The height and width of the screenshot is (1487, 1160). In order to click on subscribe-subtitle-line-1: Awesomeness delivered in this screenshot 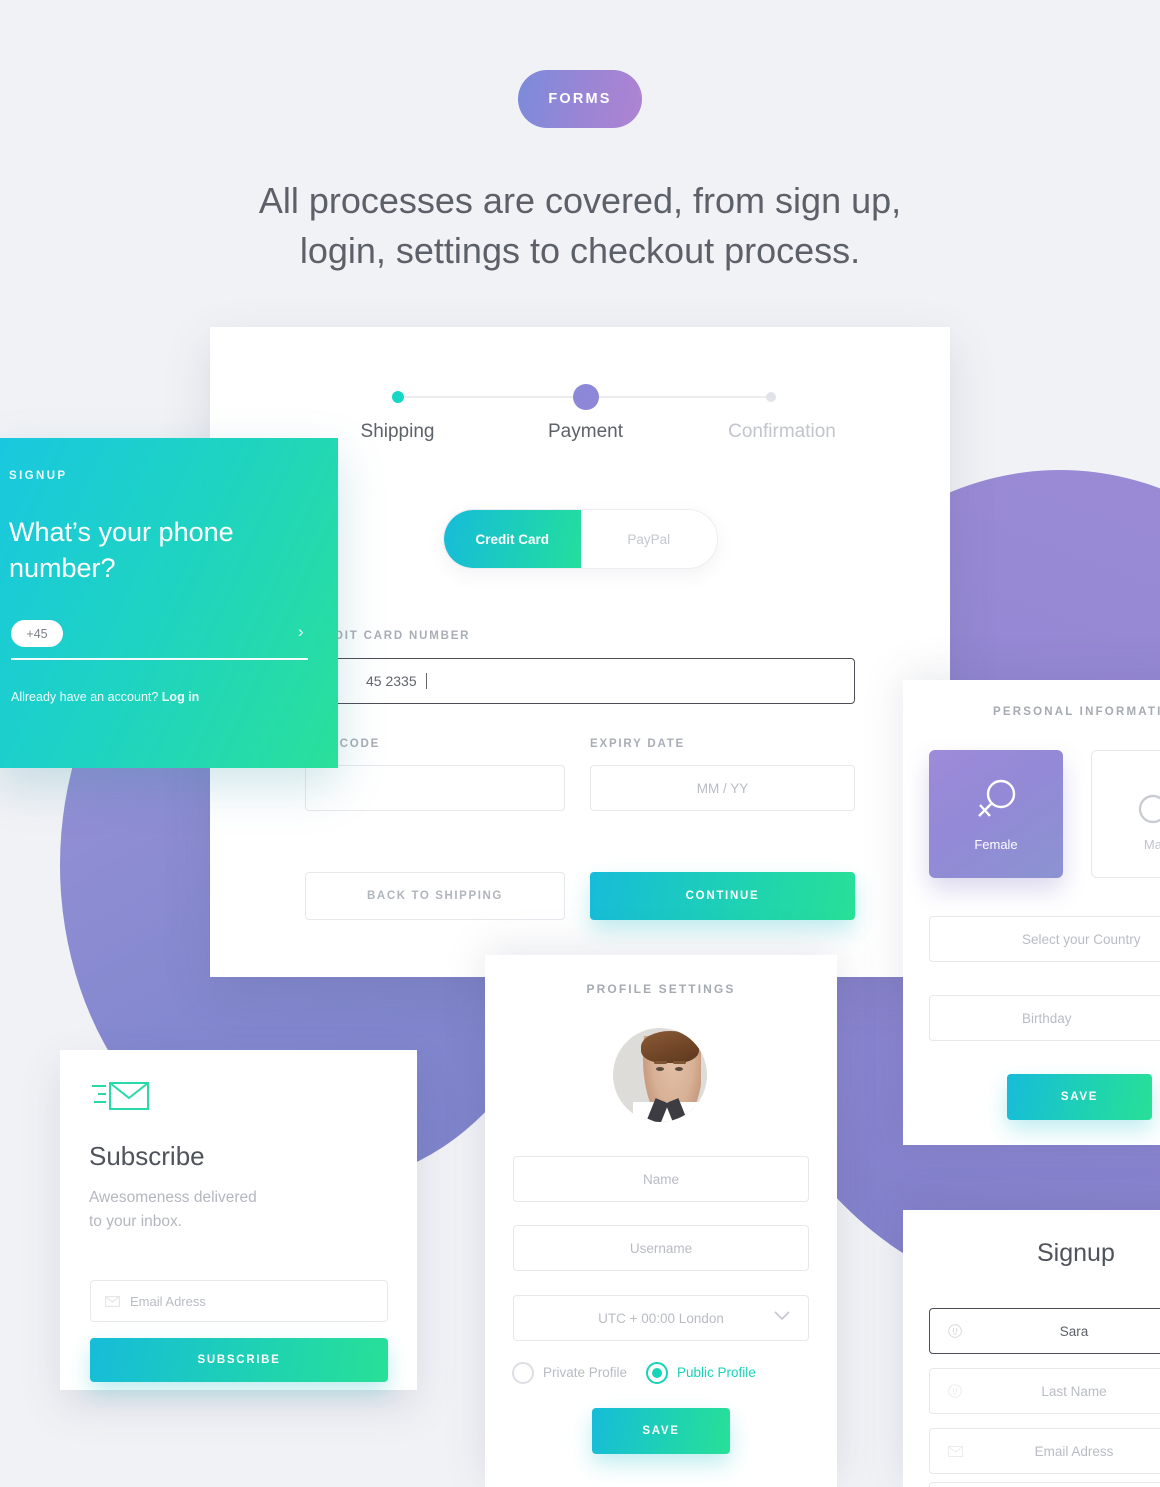, I will do `click(173, 1197)`.